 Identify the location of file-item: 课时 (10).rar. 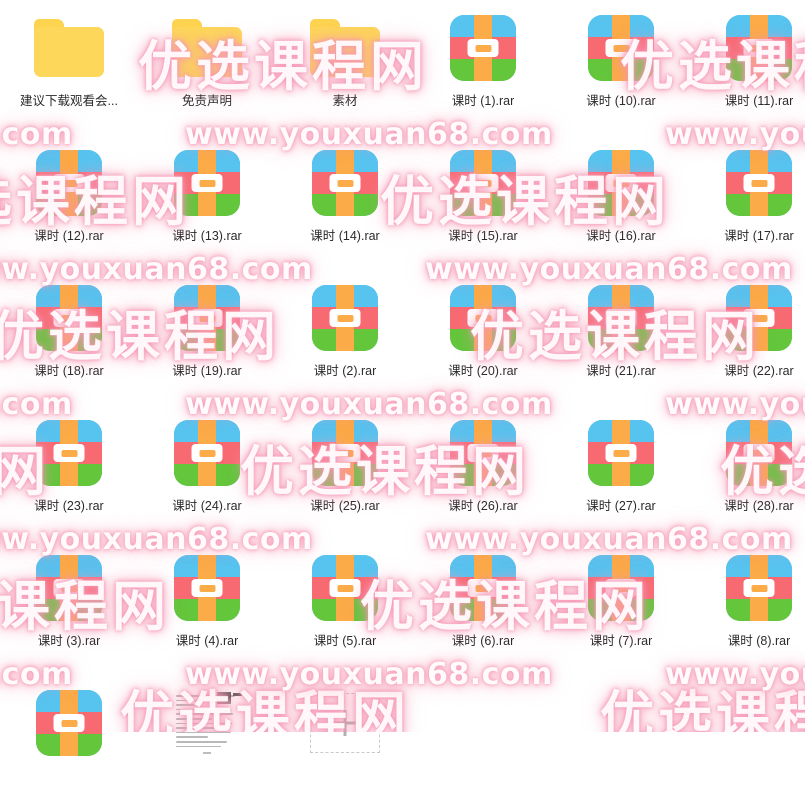
(621, 67).